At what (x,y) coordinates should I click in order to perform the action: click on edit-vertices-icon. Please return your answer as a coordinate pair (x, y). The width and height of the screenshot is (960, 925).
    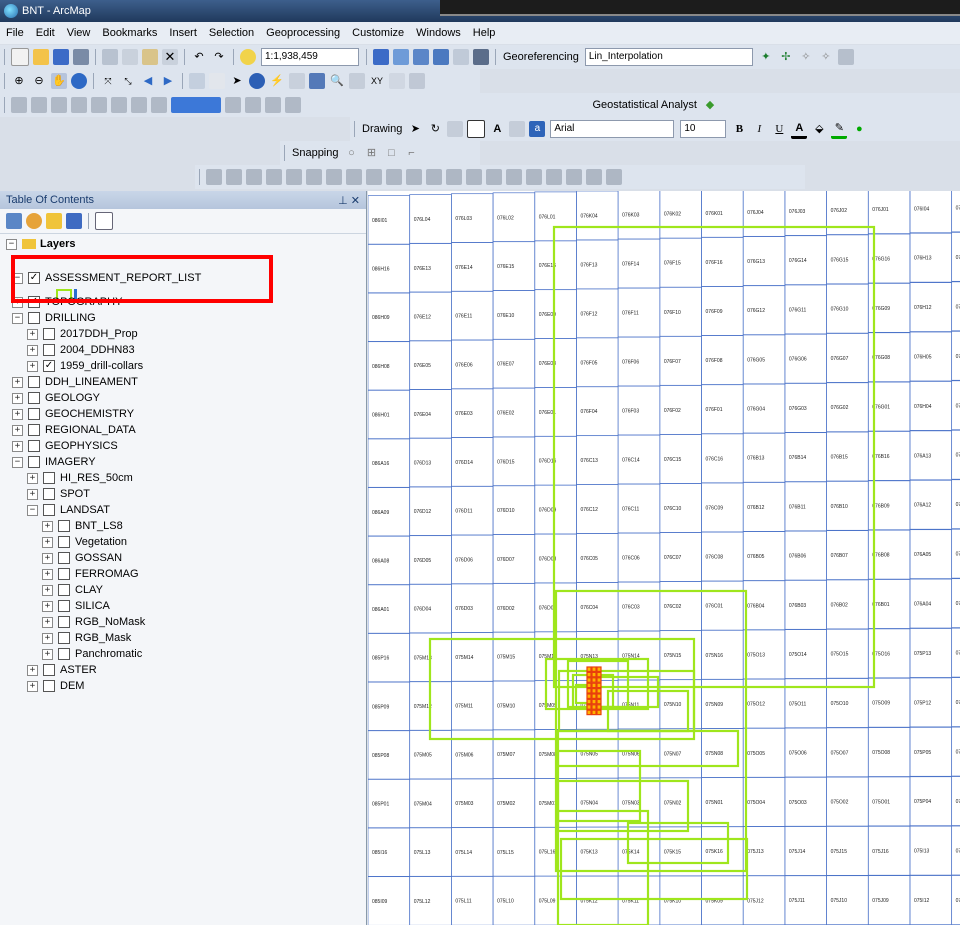
    Looking at the image, I should click on (517, 129).